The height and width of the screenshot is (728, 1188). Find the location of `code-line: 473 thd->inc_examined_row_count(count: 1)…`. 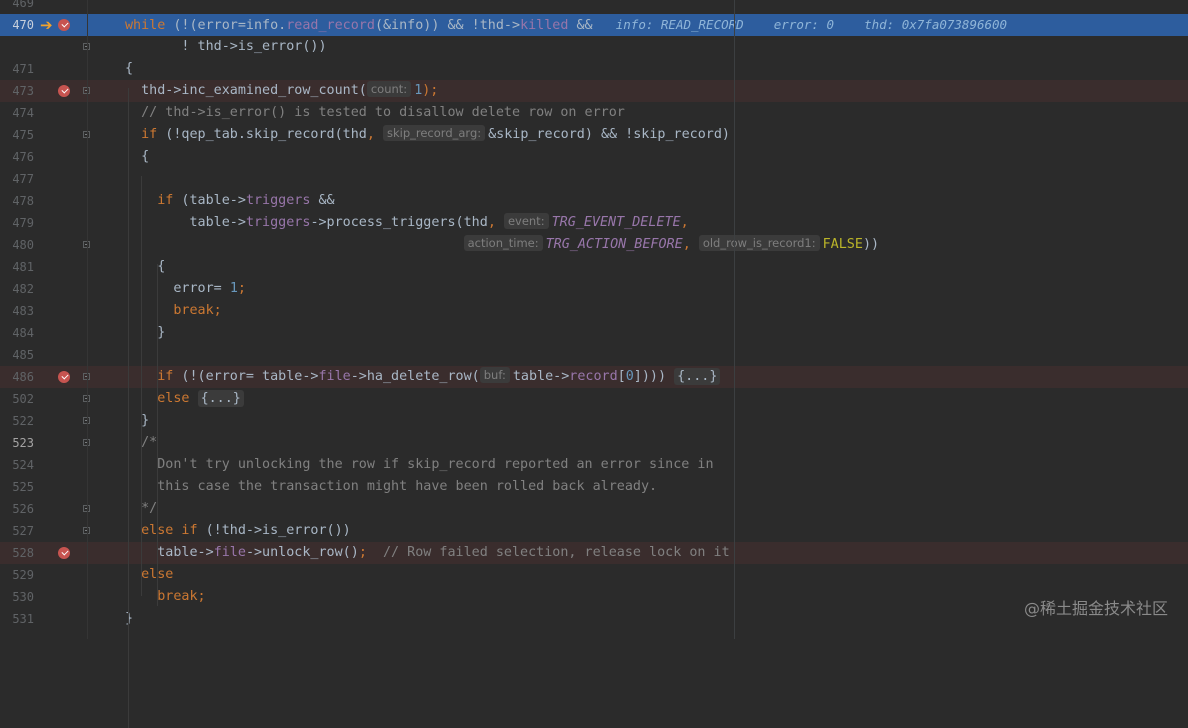

code-line: 473 thd->inc_examined_row_count(count: 1)… is located at coordinates (594, 91).